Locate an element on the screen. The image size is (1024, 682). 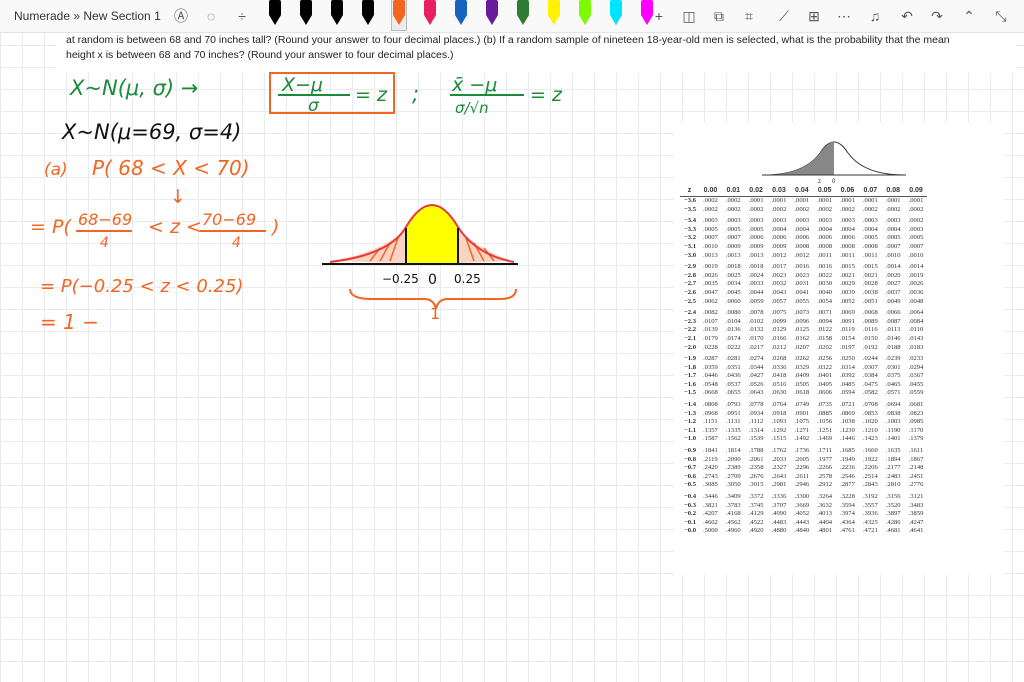
pen-2-icon is located at coordinates (306, 13).